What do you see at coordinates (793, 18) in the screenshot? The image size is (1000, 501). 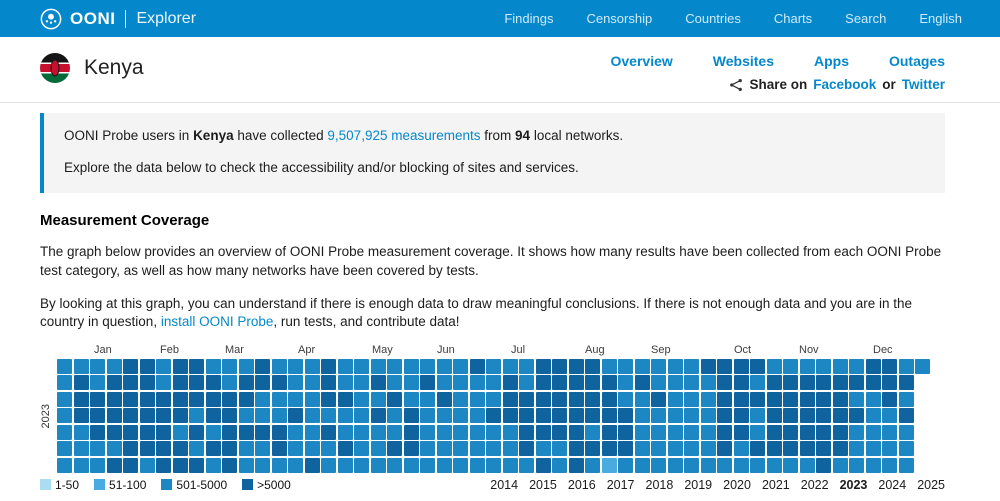 I see `nav-link-charts: Charts` at bounding box center [793, 18].